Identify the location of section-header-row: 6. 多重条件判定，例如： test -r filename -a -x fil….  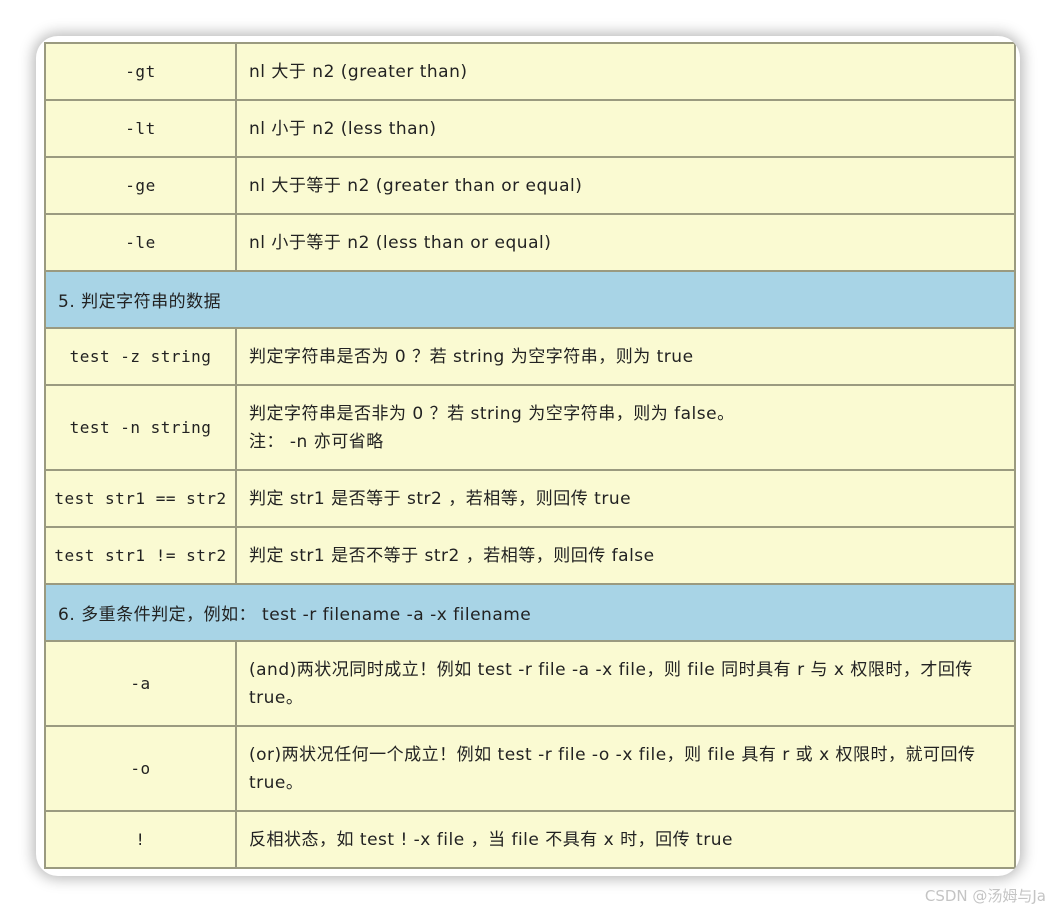
(530, 612).